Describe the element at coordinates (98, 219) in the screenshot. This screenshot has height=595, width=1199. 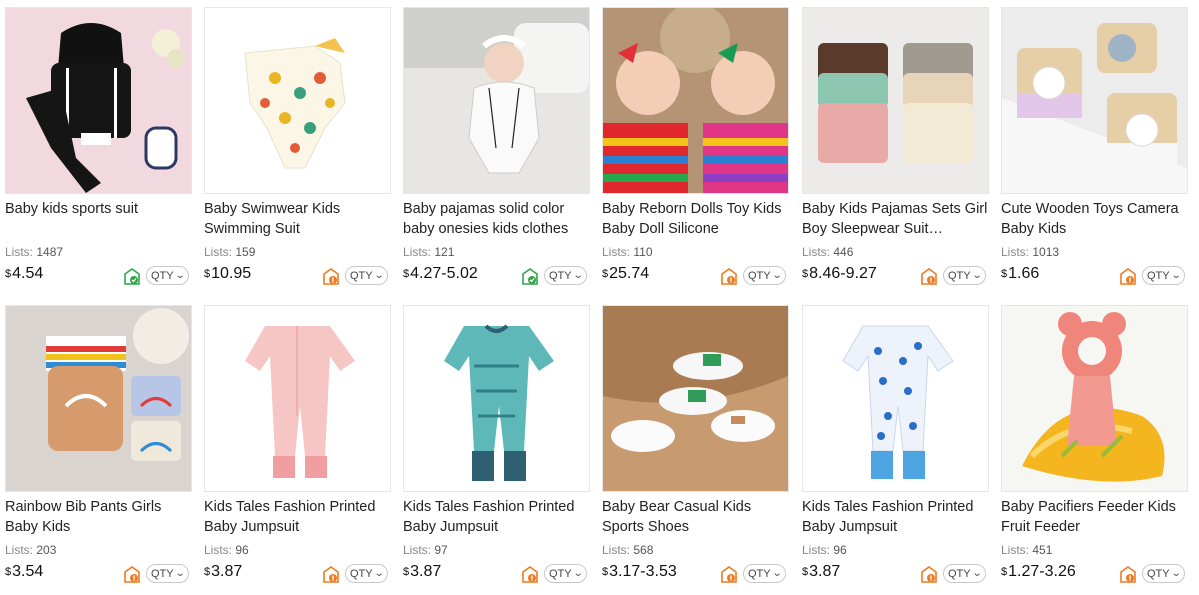
I see `product-title: Baby kids sports suit` at that location.